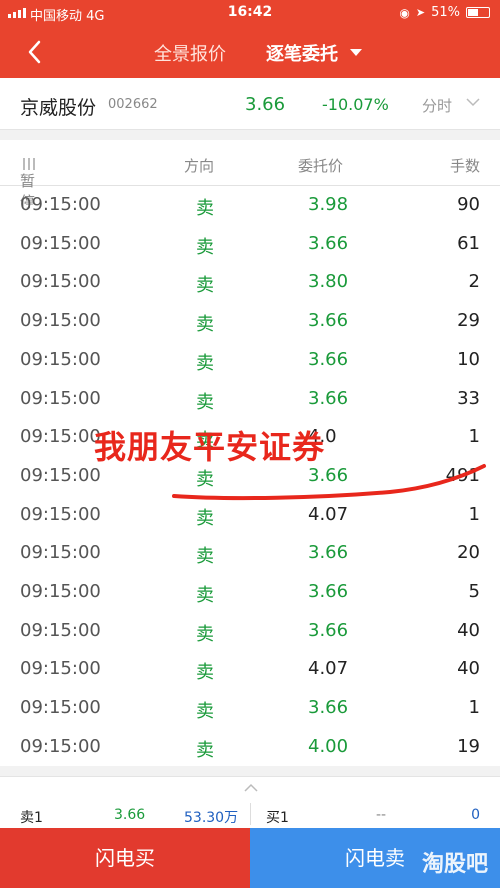  I want to click on dropdown-caret-icon, so click(356, 52).